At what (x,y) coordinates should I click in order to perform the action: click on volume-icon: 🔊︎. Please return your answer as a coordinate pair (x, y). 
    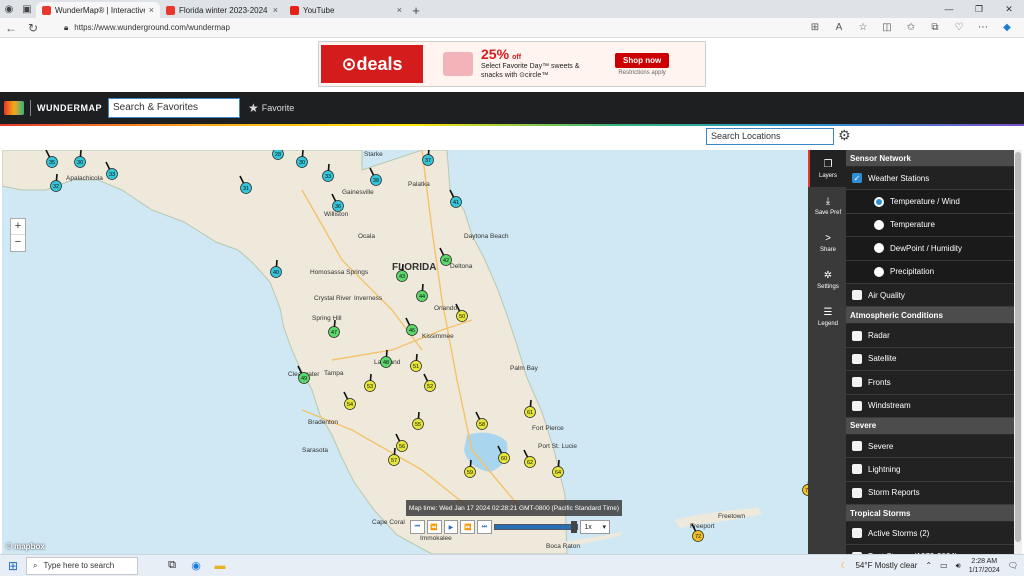
    Looking at the image, I should click on (958, 566).